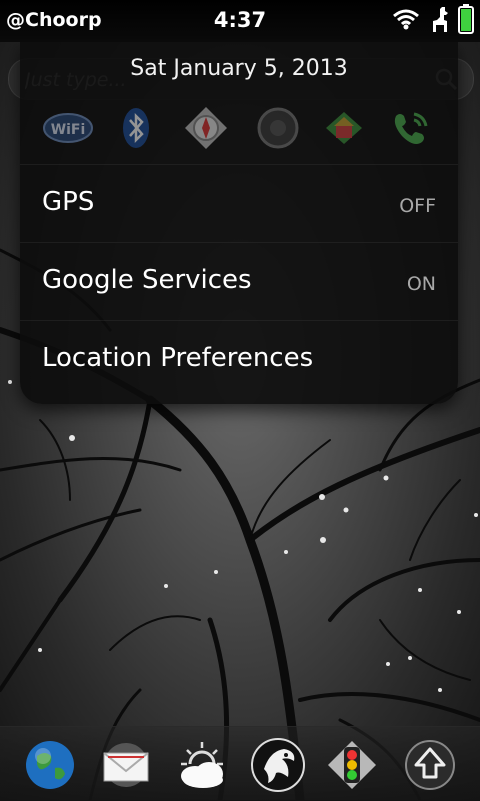 Image resolution: width=480 pixels, height=801 pixels. What do you see at coordinates (278, 128) in the screenshot?
I see `speaker-icon` at bounding box center [278, 128].